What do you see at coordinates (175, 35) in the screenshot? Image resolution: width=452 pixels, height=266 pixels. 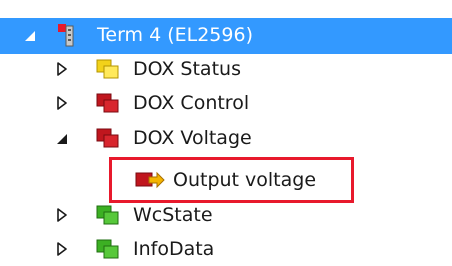 I see `tree-root-label: Term 4 (EL2596)` at bounding box center [175, 35].